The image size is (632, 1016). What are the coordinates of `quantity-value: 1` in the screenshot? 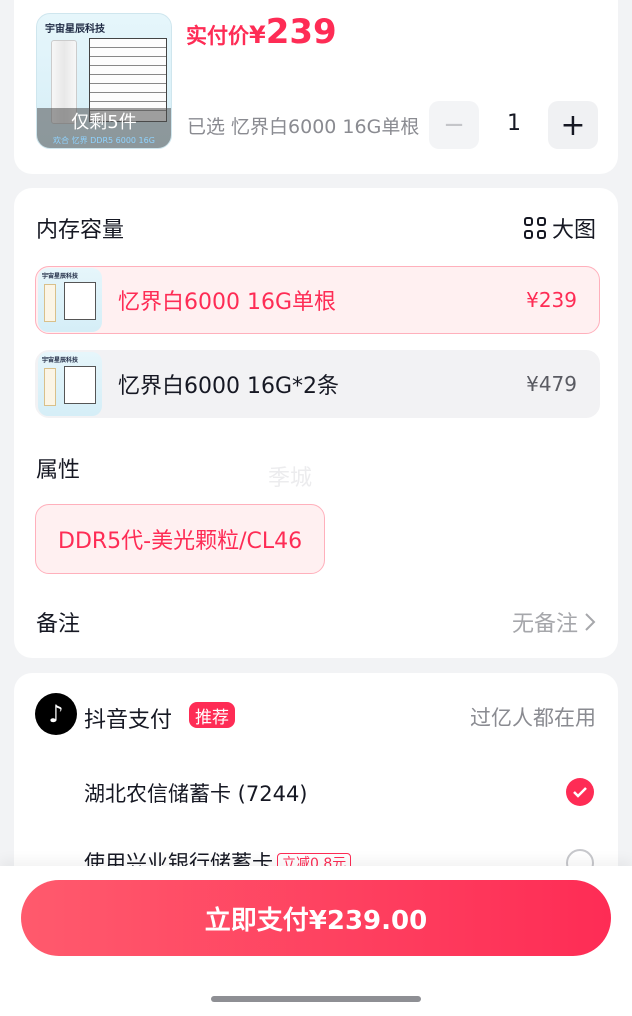 It's located at (514, 123).